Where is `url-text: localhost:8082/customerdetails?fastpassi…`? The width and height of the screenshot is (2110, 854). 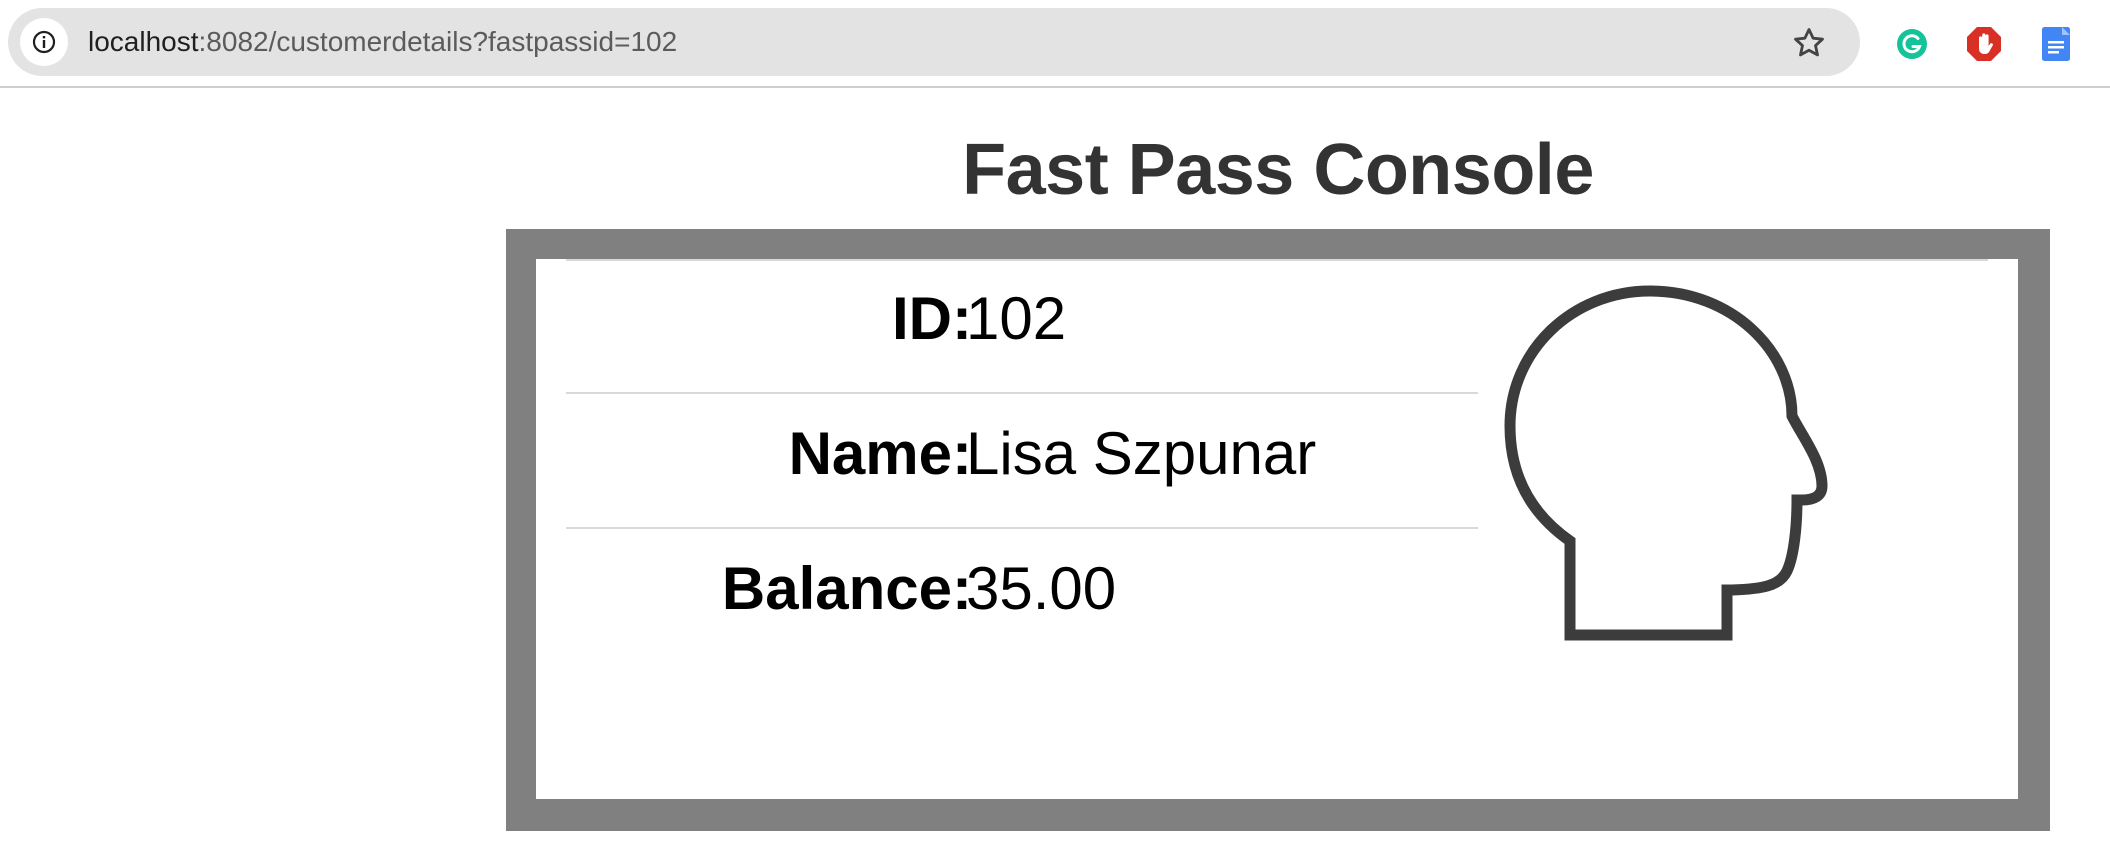
url-text: localhost:8082/customerdetails?fastpassi… is located at coordinates (382, 42).